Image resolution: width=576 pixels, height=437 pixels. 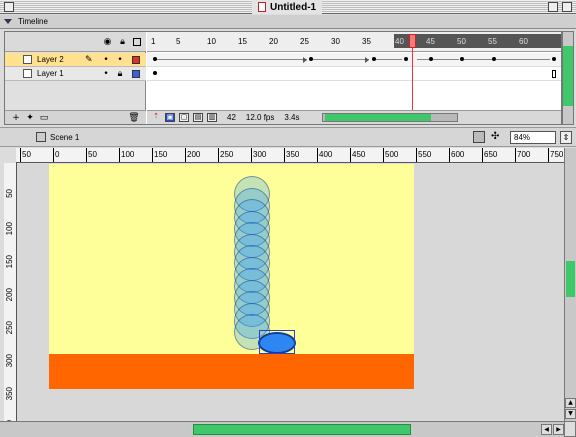 What do you see at coordinates (392, 154) in the screenshot?
I see `ruler-label: 500` at bounding box center [392, 154].